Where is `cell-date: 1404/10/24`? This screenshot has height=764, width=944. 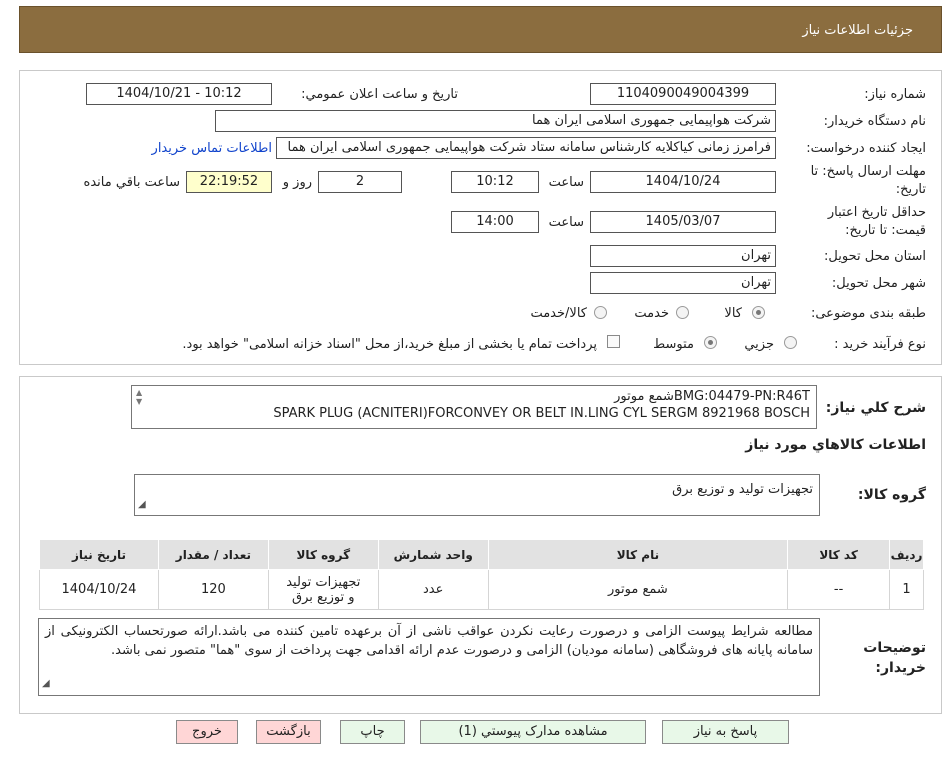
cell-date: 1404/10/24 is located at coordinates (99, 589).